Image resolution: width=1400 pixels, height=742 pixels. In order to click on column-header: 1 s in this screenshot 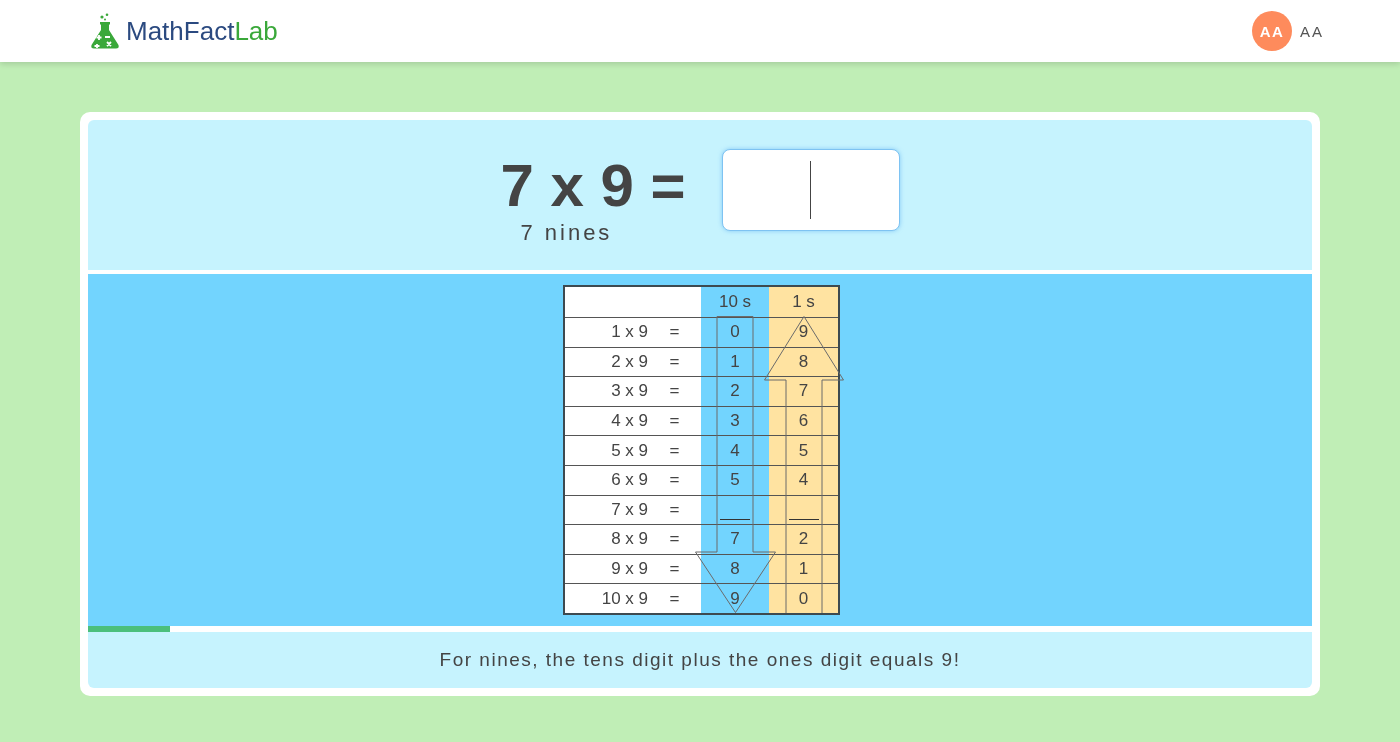, I will do `click(803, 302)`.